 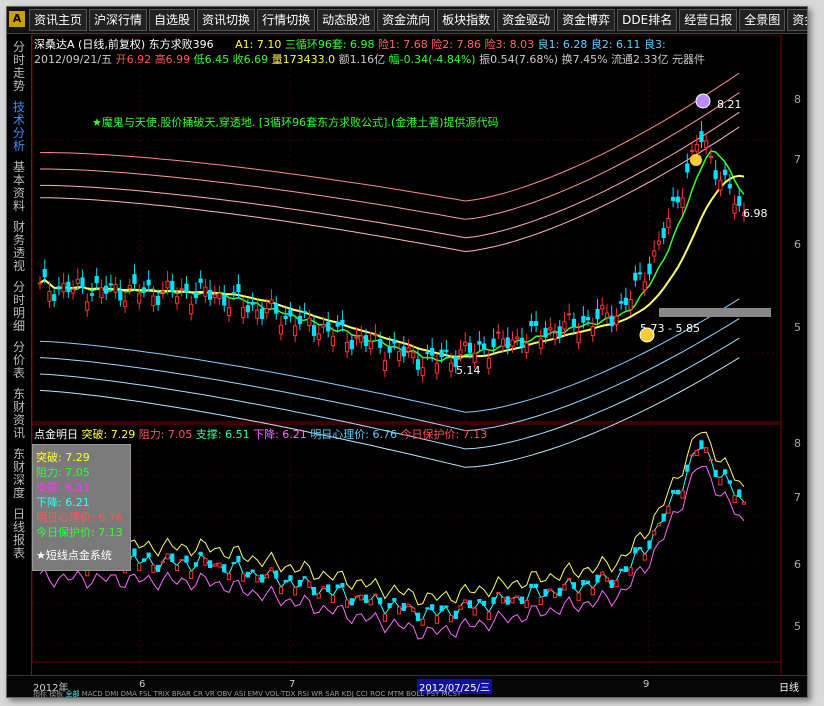 What do you see at coordinates (226, 20) in the screenshot?
I see `top-tab-3: 资讯切换` at bounding box center [226, 20].